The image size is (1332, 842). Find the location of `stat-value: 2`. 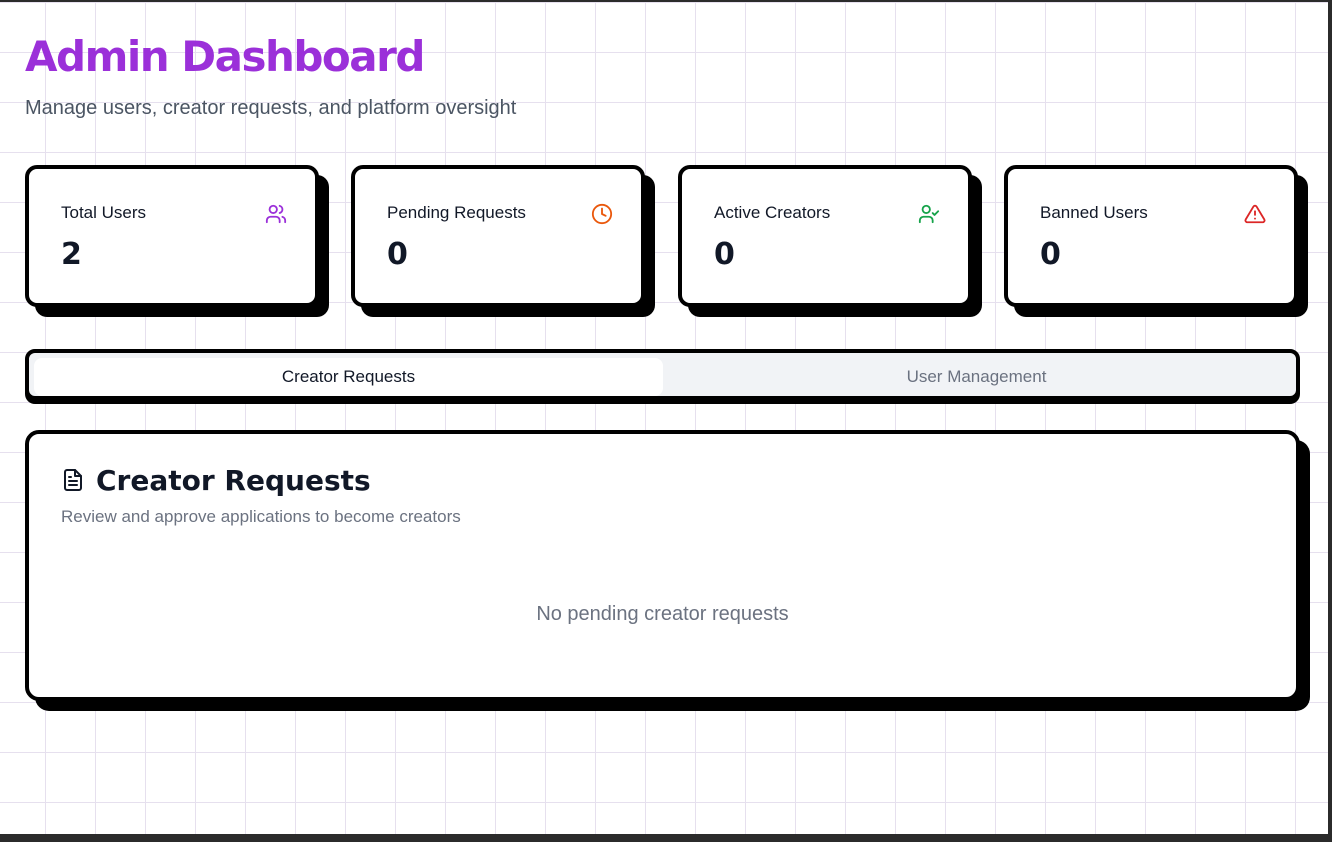

stat-value: 2 is located at coordinates (71, 254).